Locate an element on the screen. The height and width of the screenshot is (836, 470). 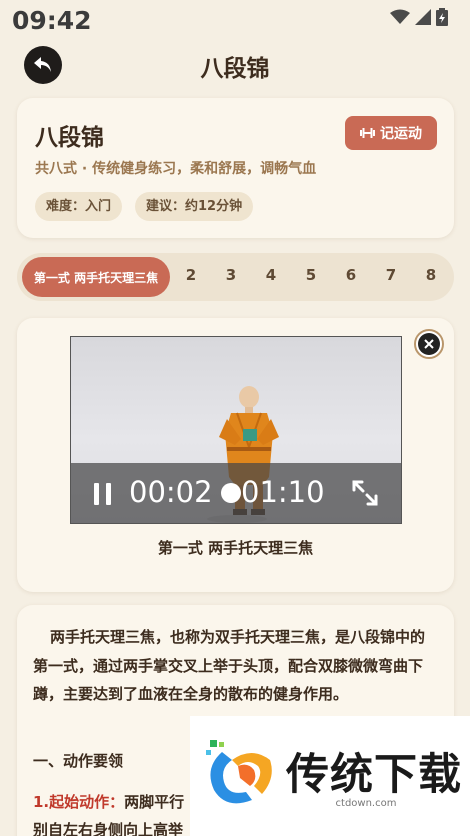
close-icon is located at coordinates (429, 344).